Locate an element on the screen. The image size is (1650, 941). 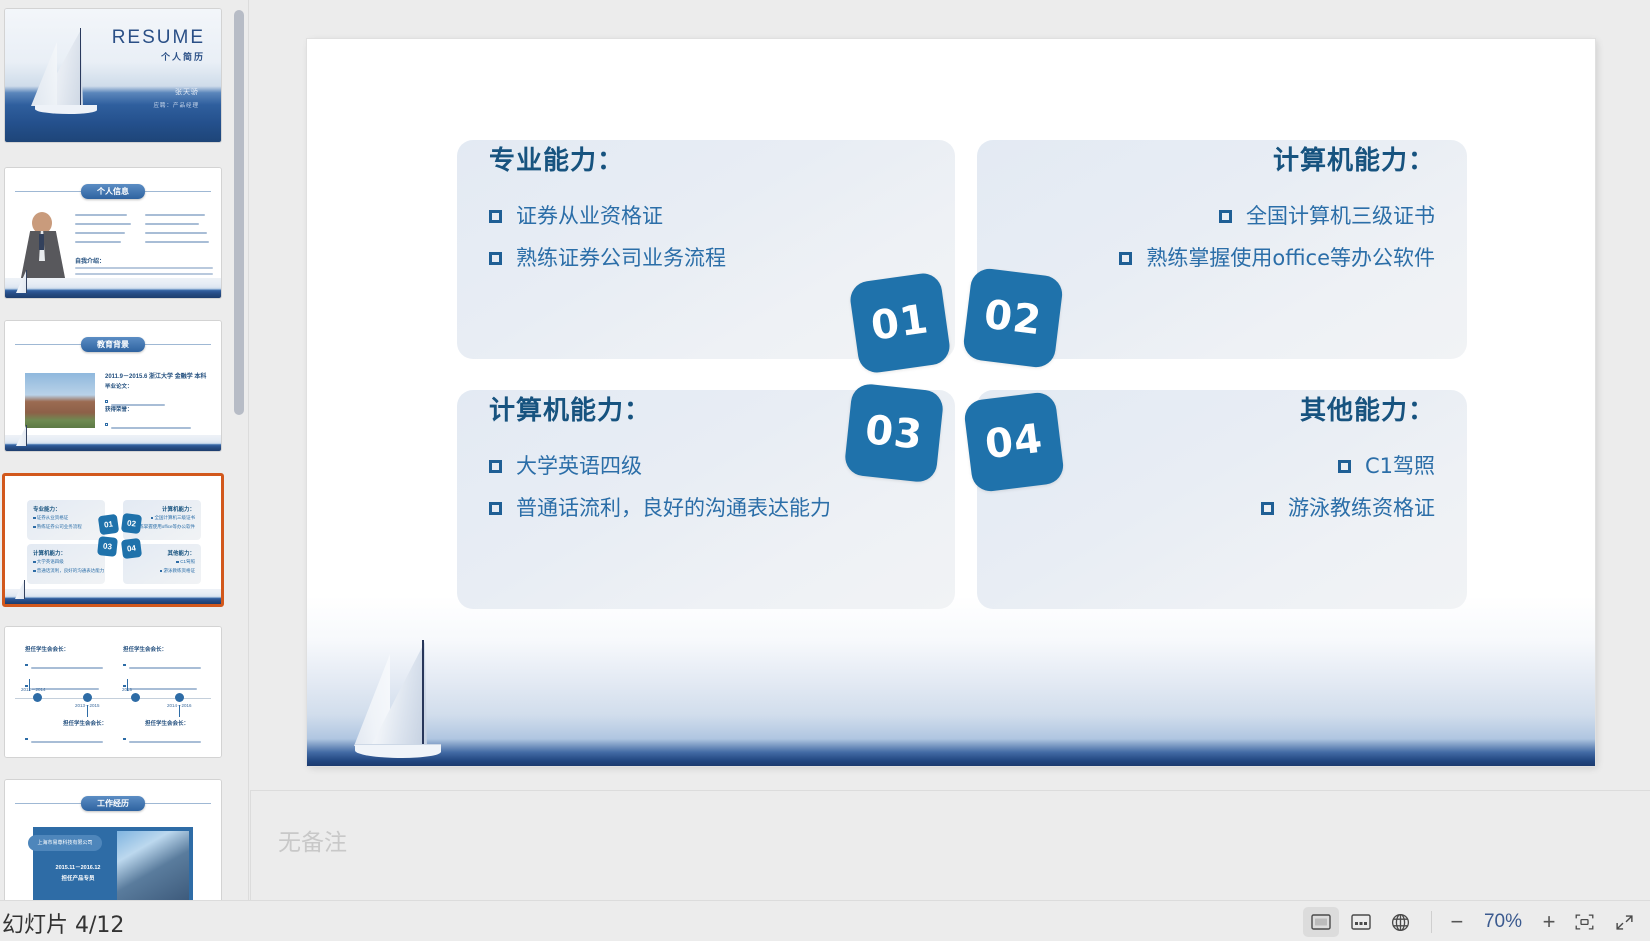
scrollbar-thumb is located at coordinates (239, 212).